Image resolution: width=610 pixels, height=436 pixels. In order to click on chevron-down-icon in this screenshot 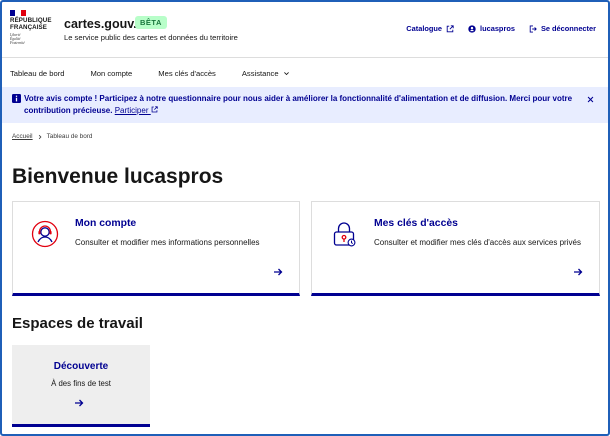, I will do `click(286, 73)`.